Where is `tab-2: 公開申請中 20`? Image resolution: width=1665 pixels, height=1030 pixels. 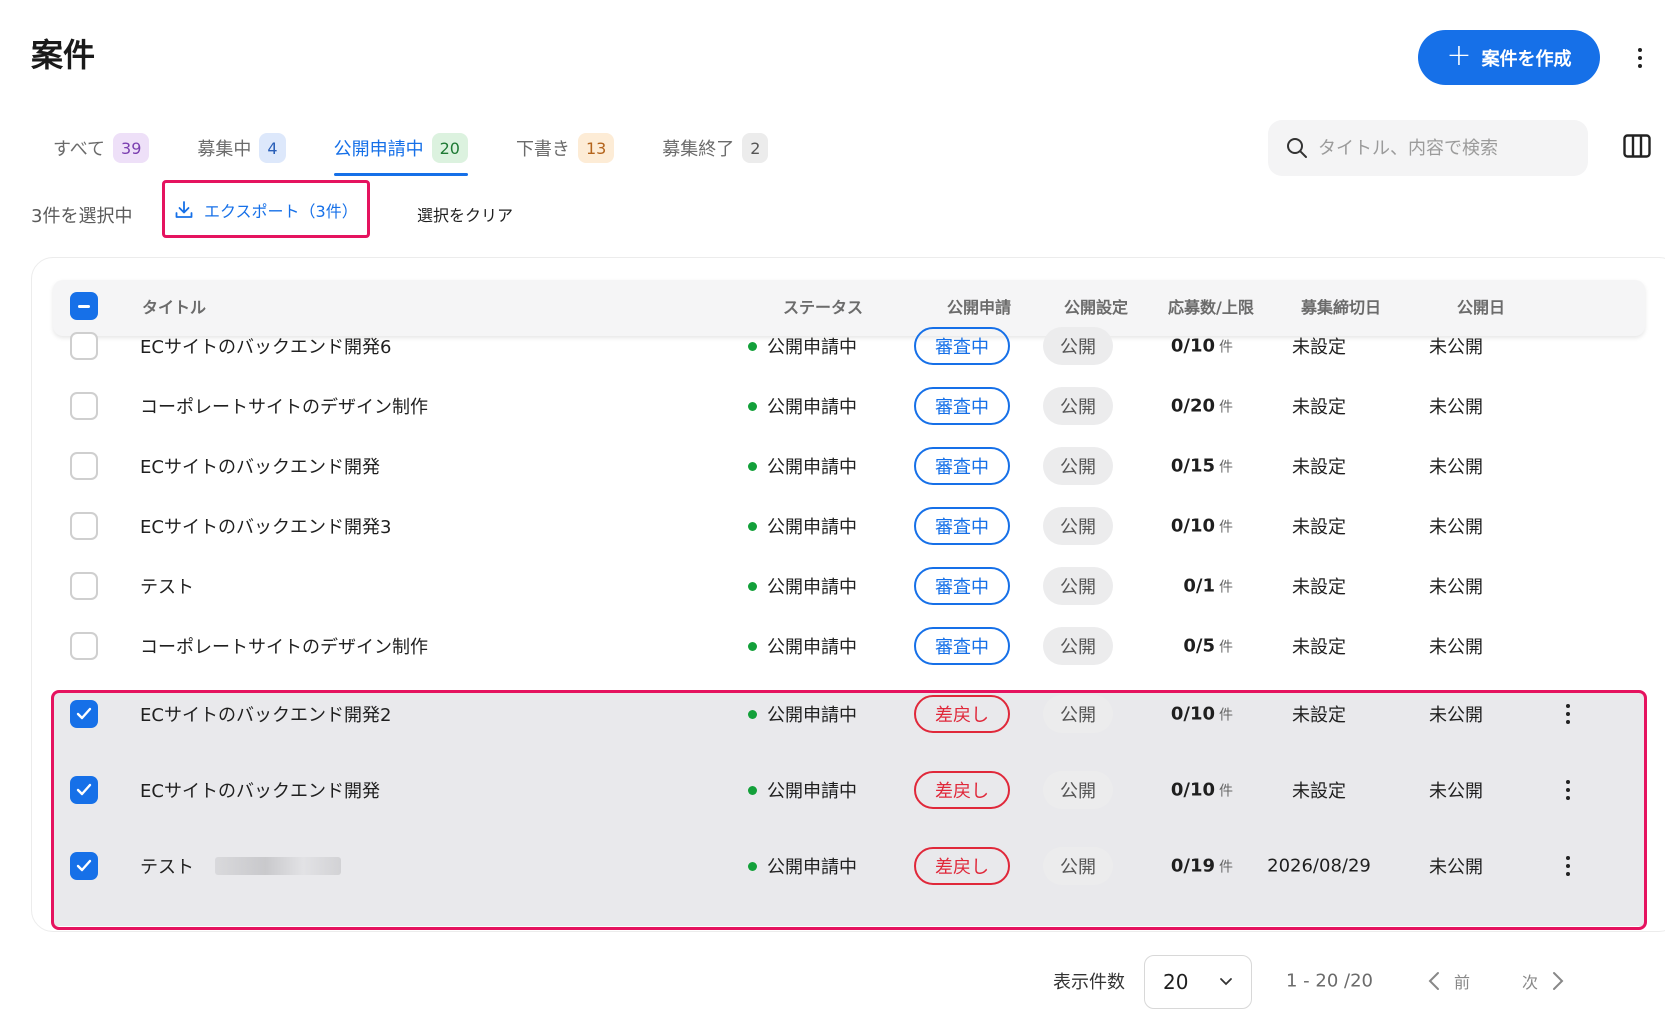 tab-2: 公開申請中 20 is located at coordinates (401, 152).